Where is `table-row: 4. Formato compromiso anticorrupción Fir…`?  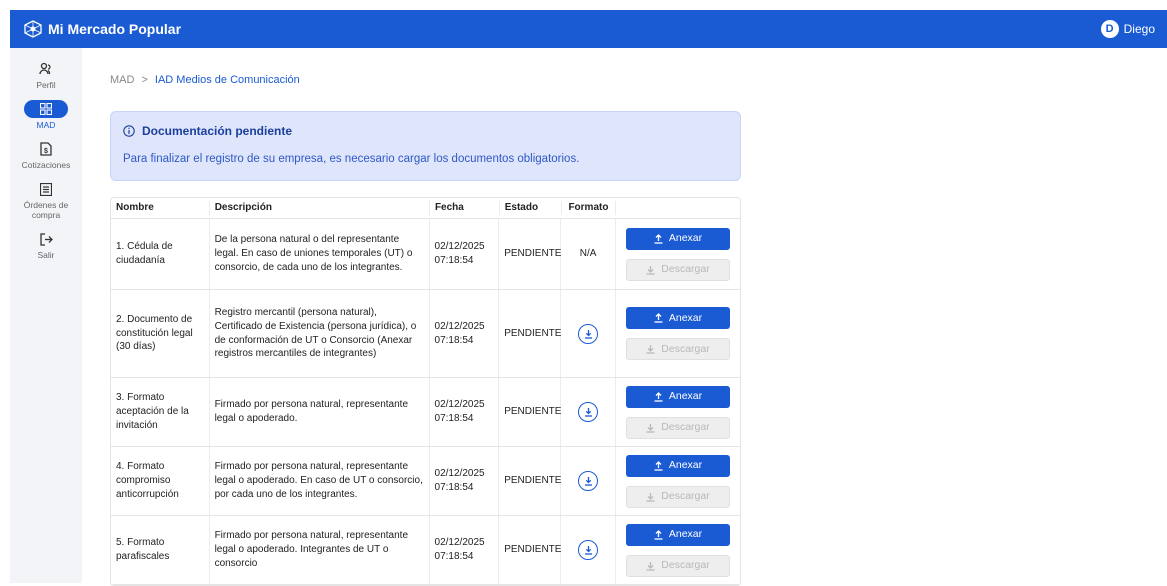 table-row: 4. Formato compromiso anticorrupción Fir… is located at coordinates (425, 481).